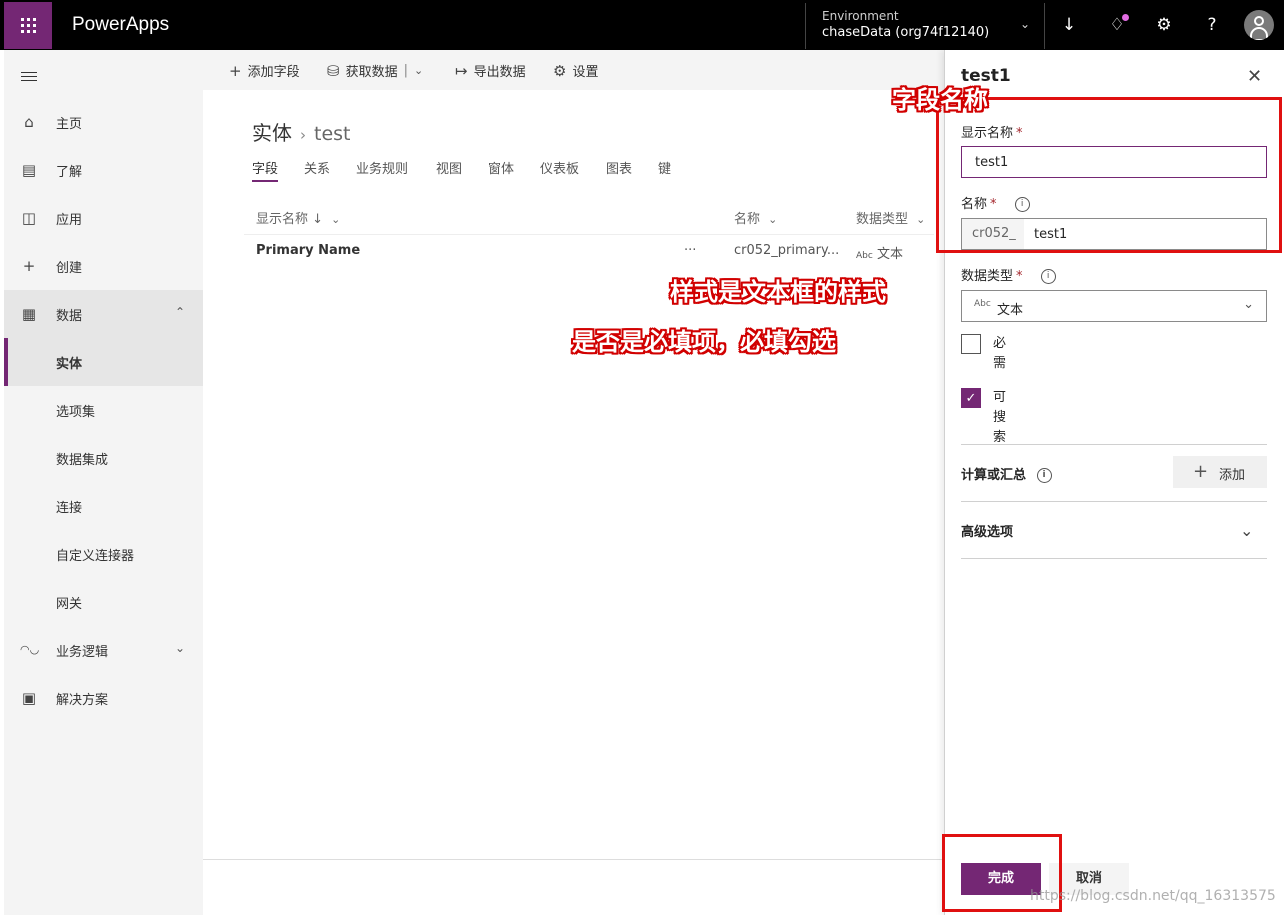 This screenshot has height=915, width=1284. Describe the element at coordinates (69, 316) in the screenshot. I see `nav-label: 数据` at that location.